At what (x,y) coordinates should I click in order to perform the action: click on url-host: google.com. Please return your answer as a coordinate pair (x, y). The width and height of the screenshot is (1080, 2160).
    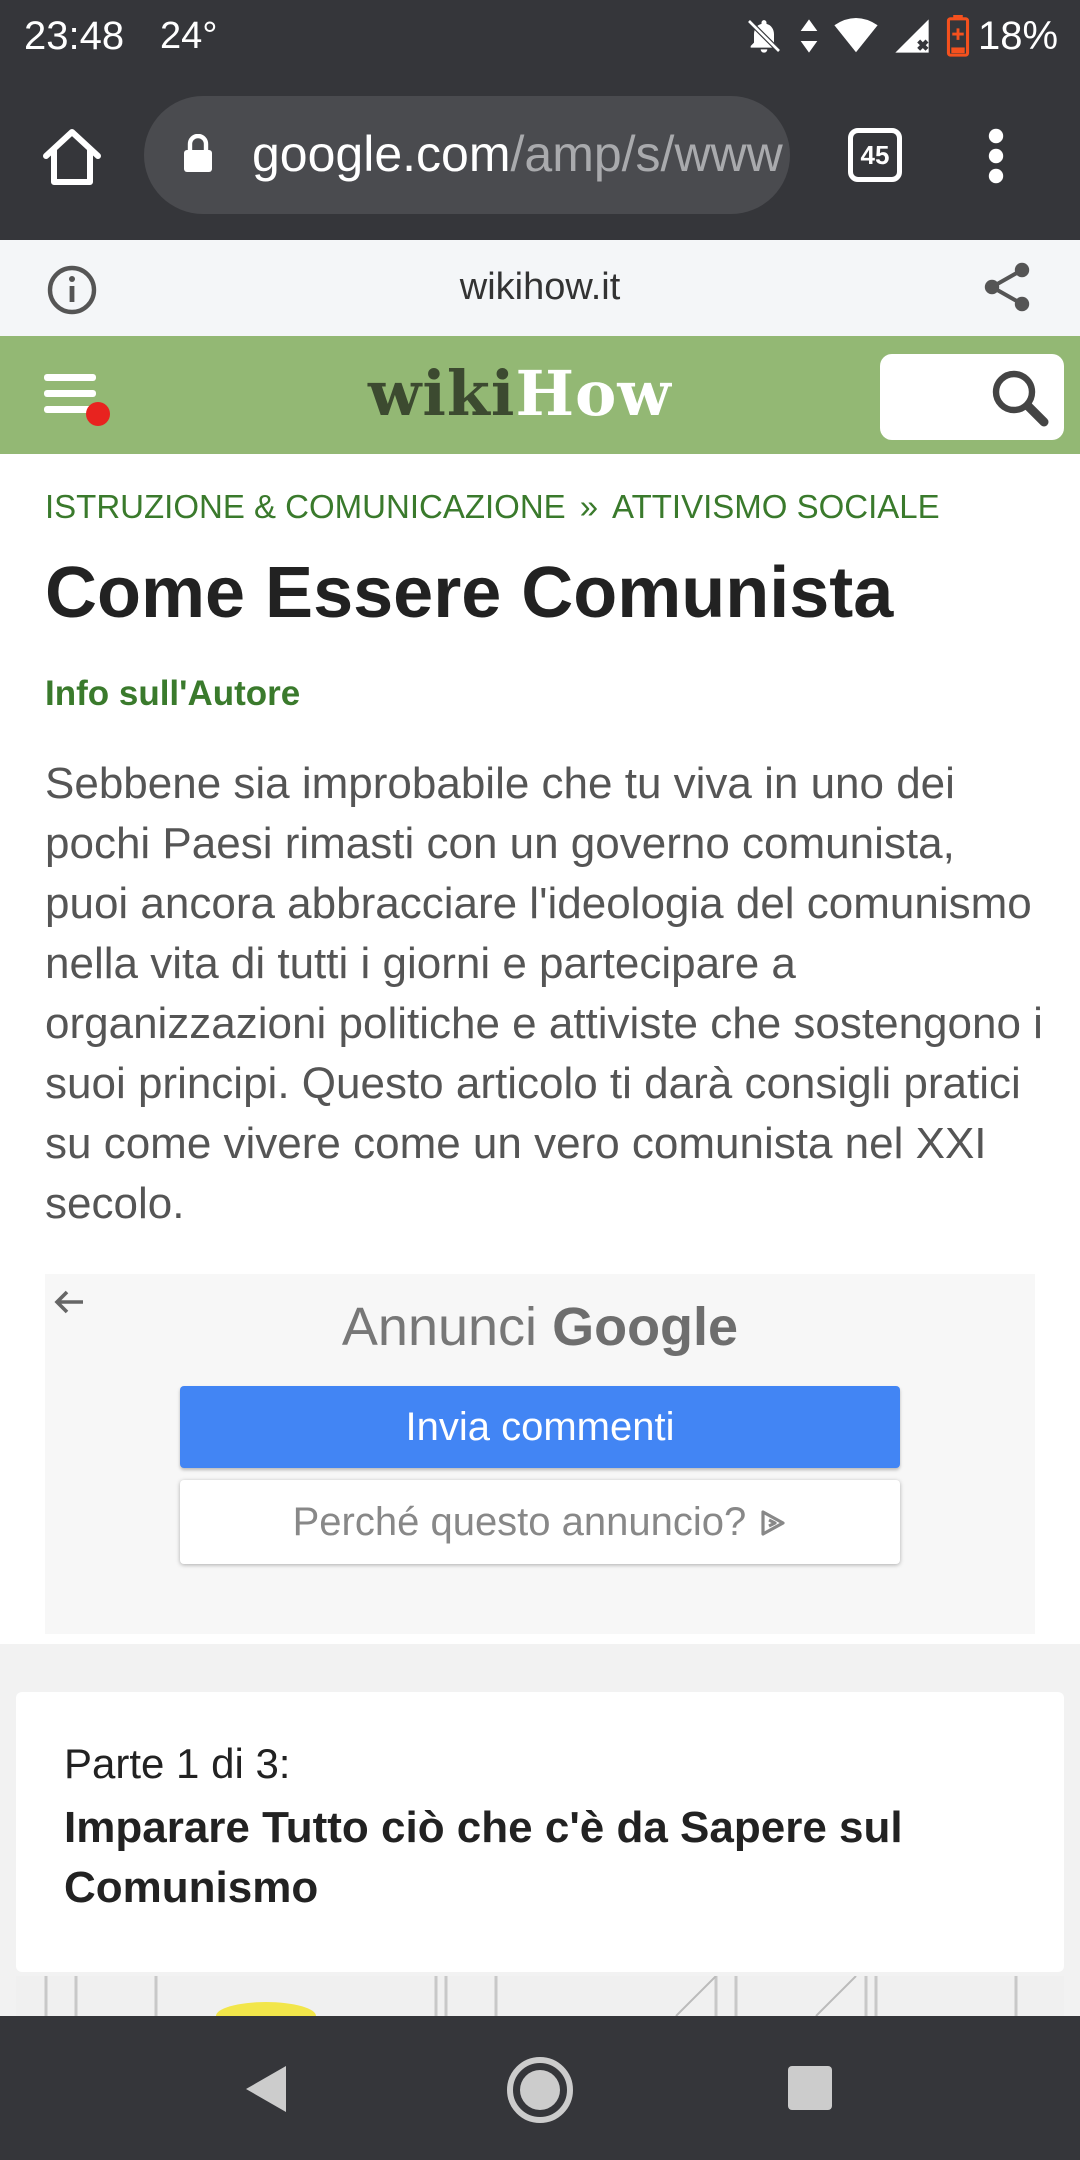
    Looking at the image, I should click on (381, 154).